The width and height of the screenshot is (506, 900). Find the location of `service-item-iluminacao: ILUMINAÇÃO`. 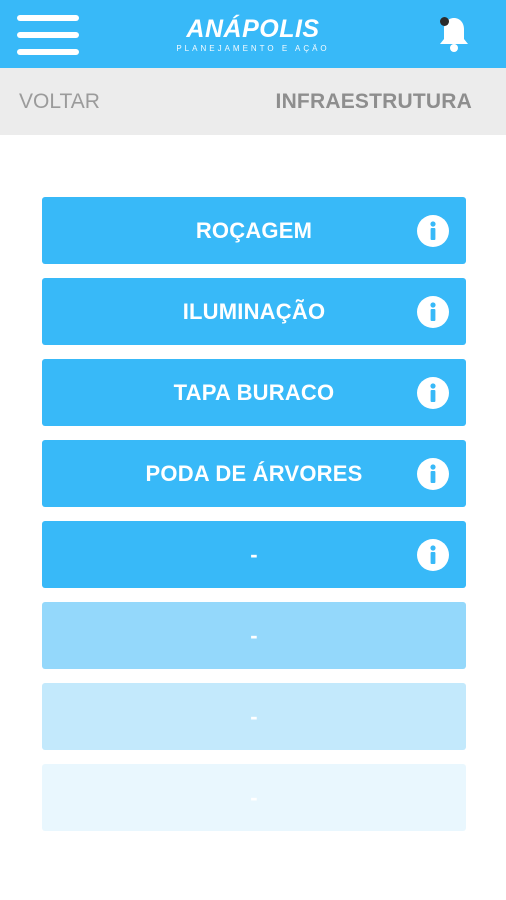

service-item-iluminacao: ILUMINAÇÃO is located at coordinates (254, 311).